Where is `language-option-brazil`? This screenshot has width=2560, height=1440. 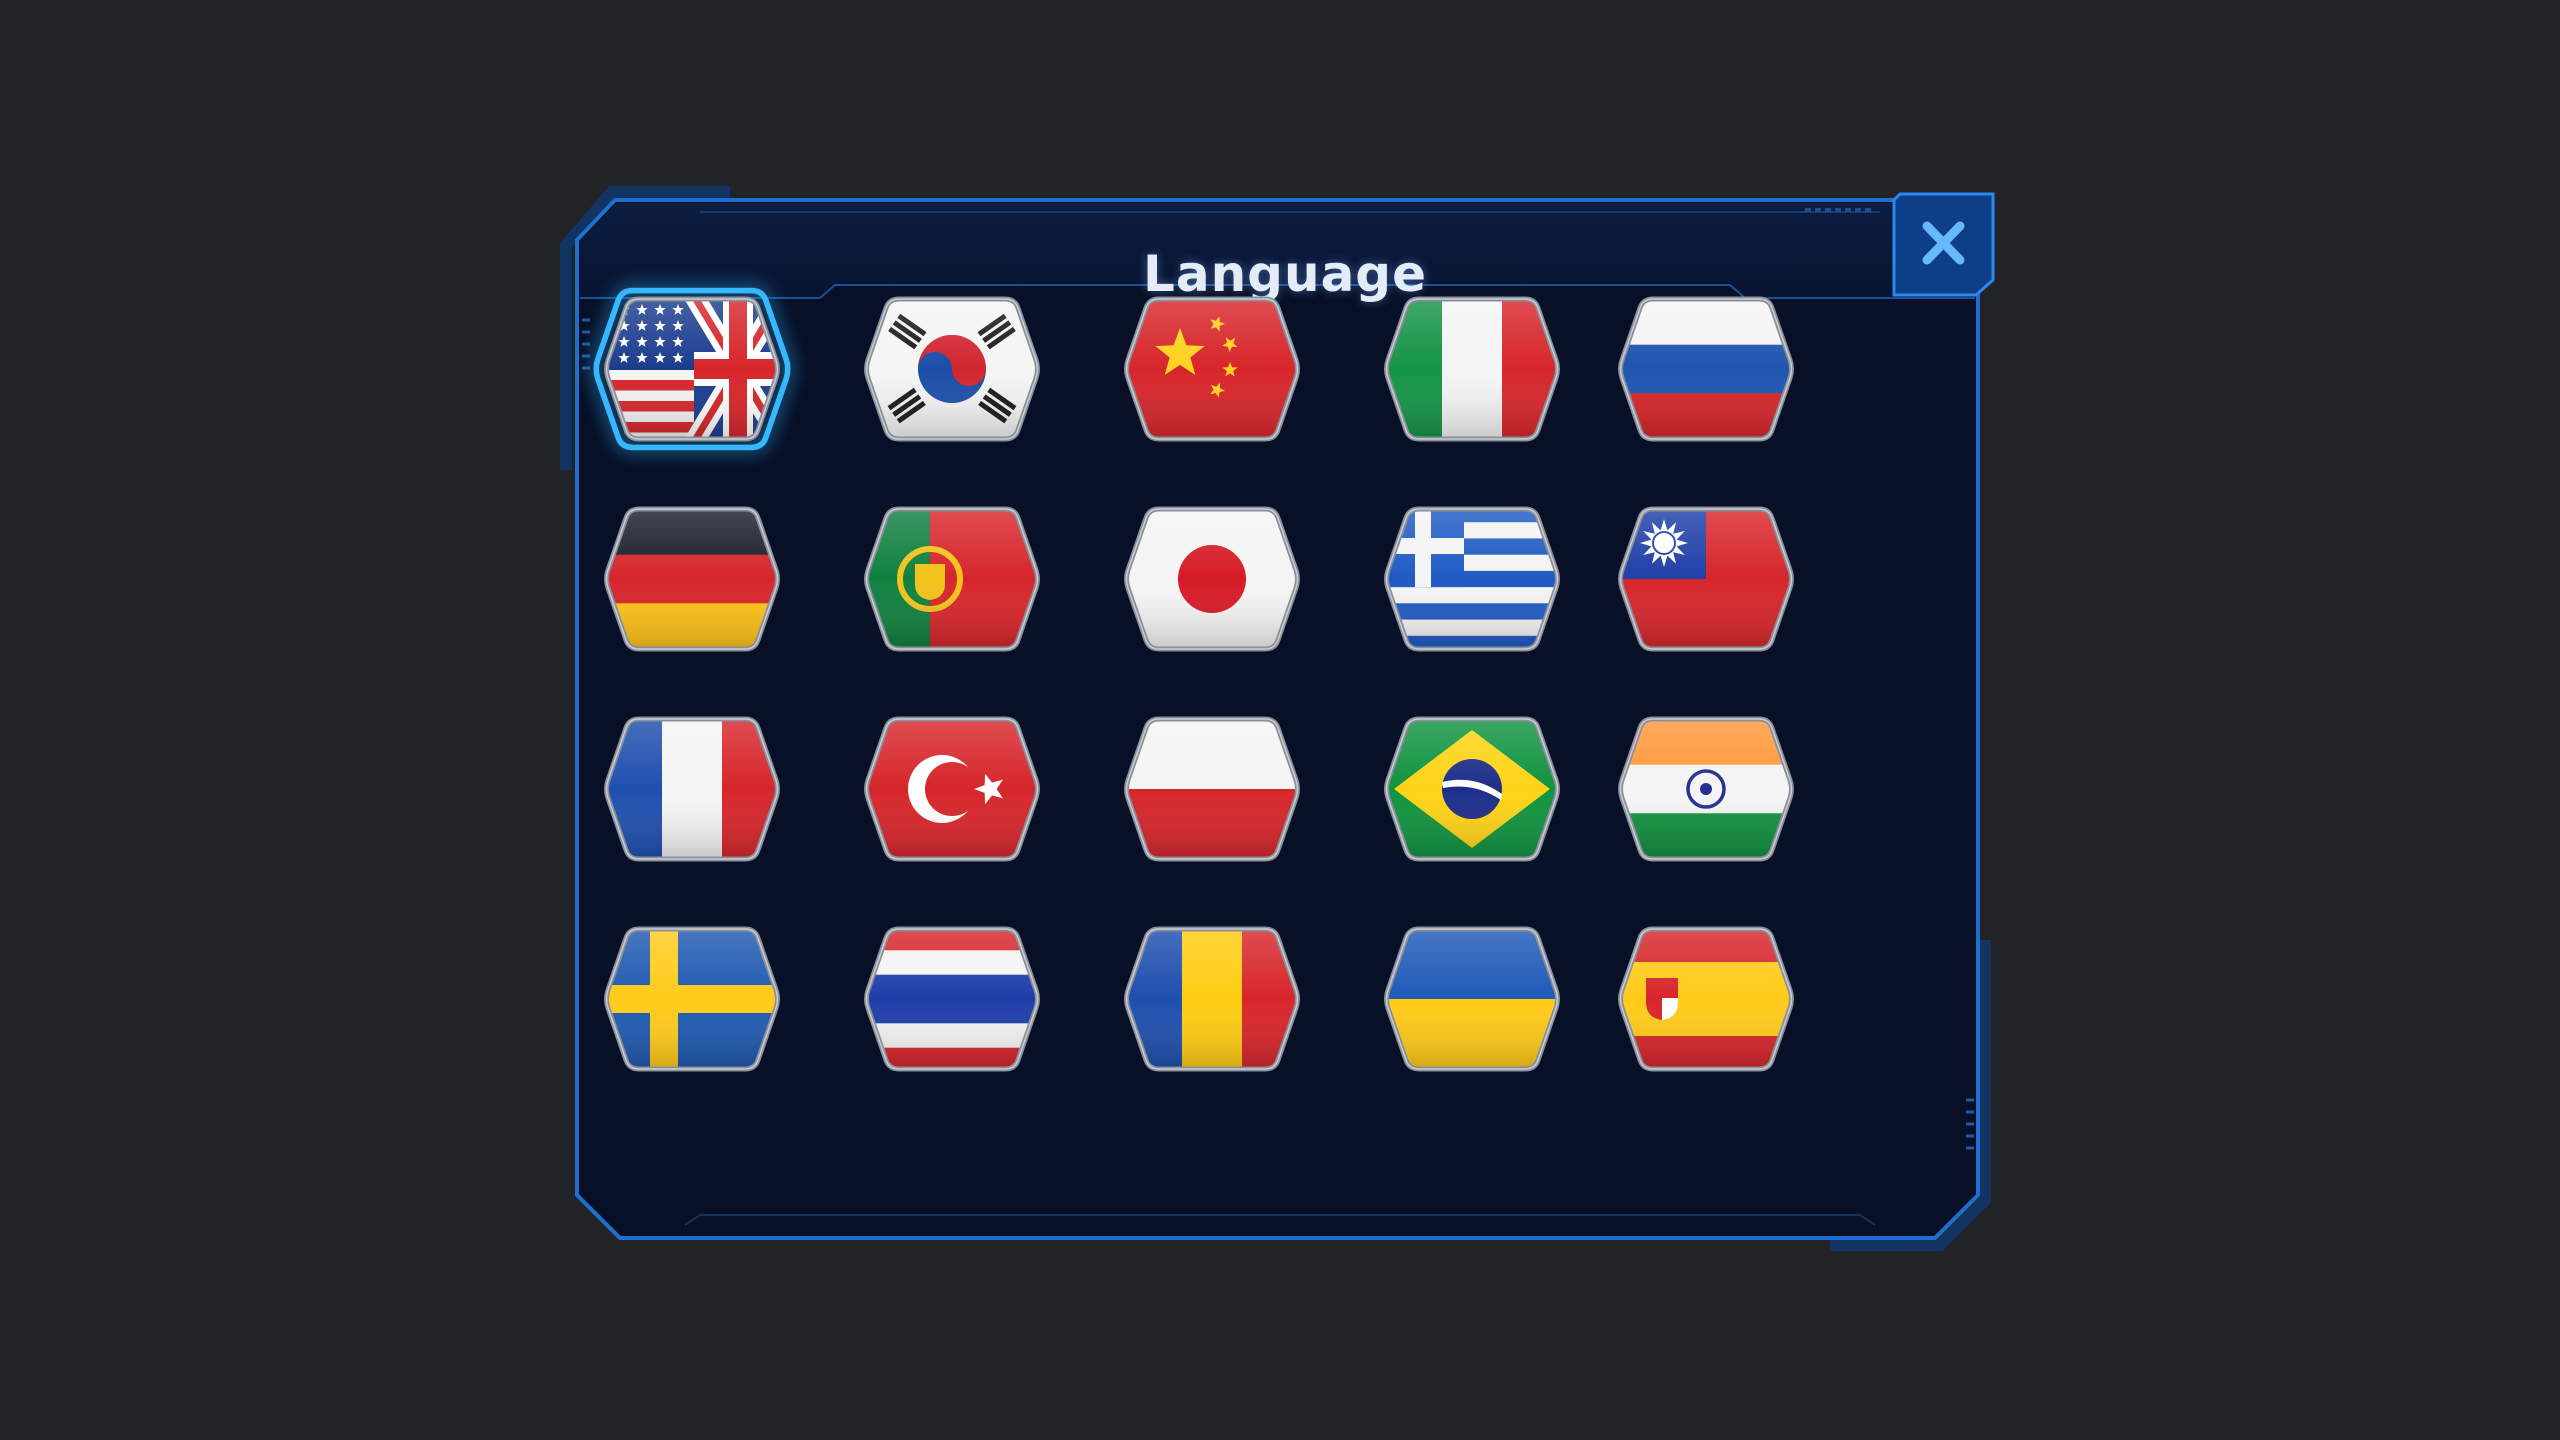
language-option-brazil is located at coordinates (1472, 789).